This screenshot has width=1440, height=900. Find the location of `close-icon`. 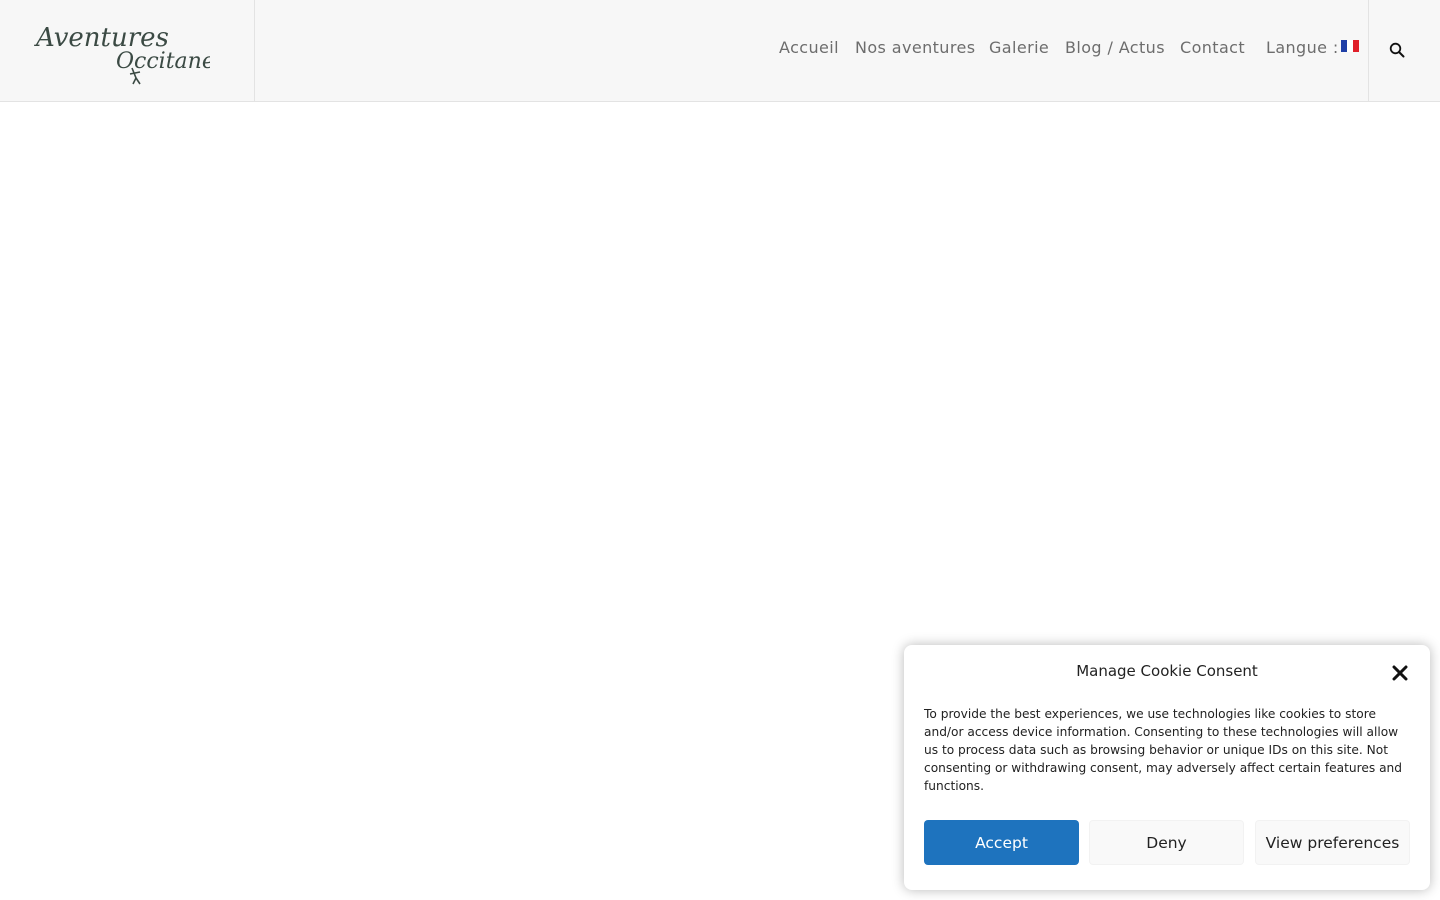

close-icon is located at coordinates (1400, 673).